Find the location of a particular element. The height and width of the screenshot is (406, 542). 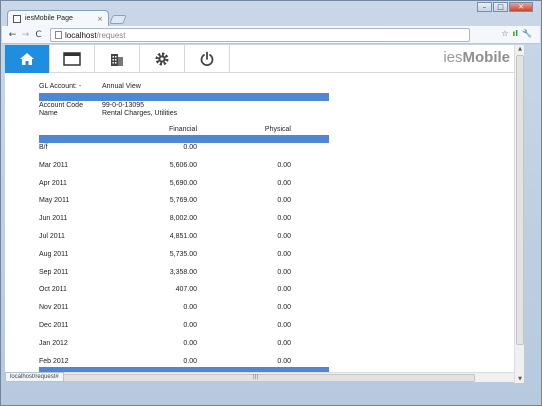

table-row: Nov 2011 0.00 0.00 is located at coordinates (184, 313).